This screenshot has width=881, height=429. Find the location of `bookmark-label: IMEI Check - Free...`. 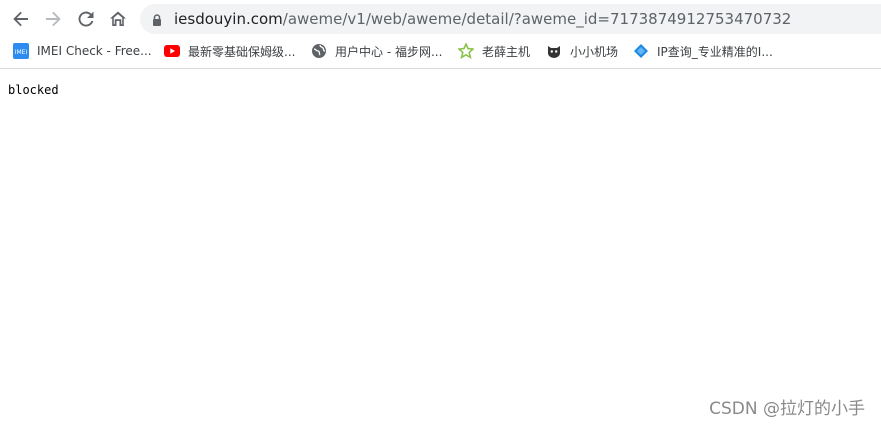

bookmark-label: IMEI Check - Free... is located at coordinates (94, 51).